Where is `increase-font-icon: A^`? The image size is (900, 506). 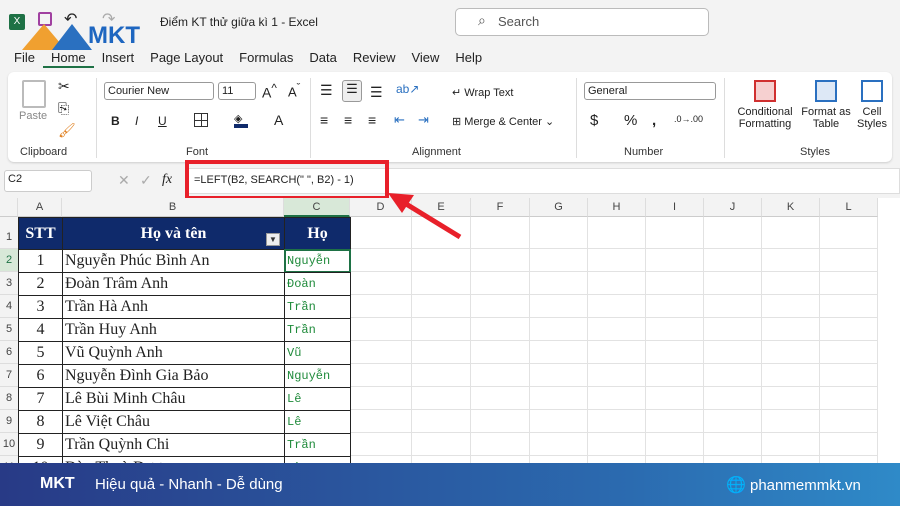 increase-font-icon: A^ is located at coordinates (269, 91).